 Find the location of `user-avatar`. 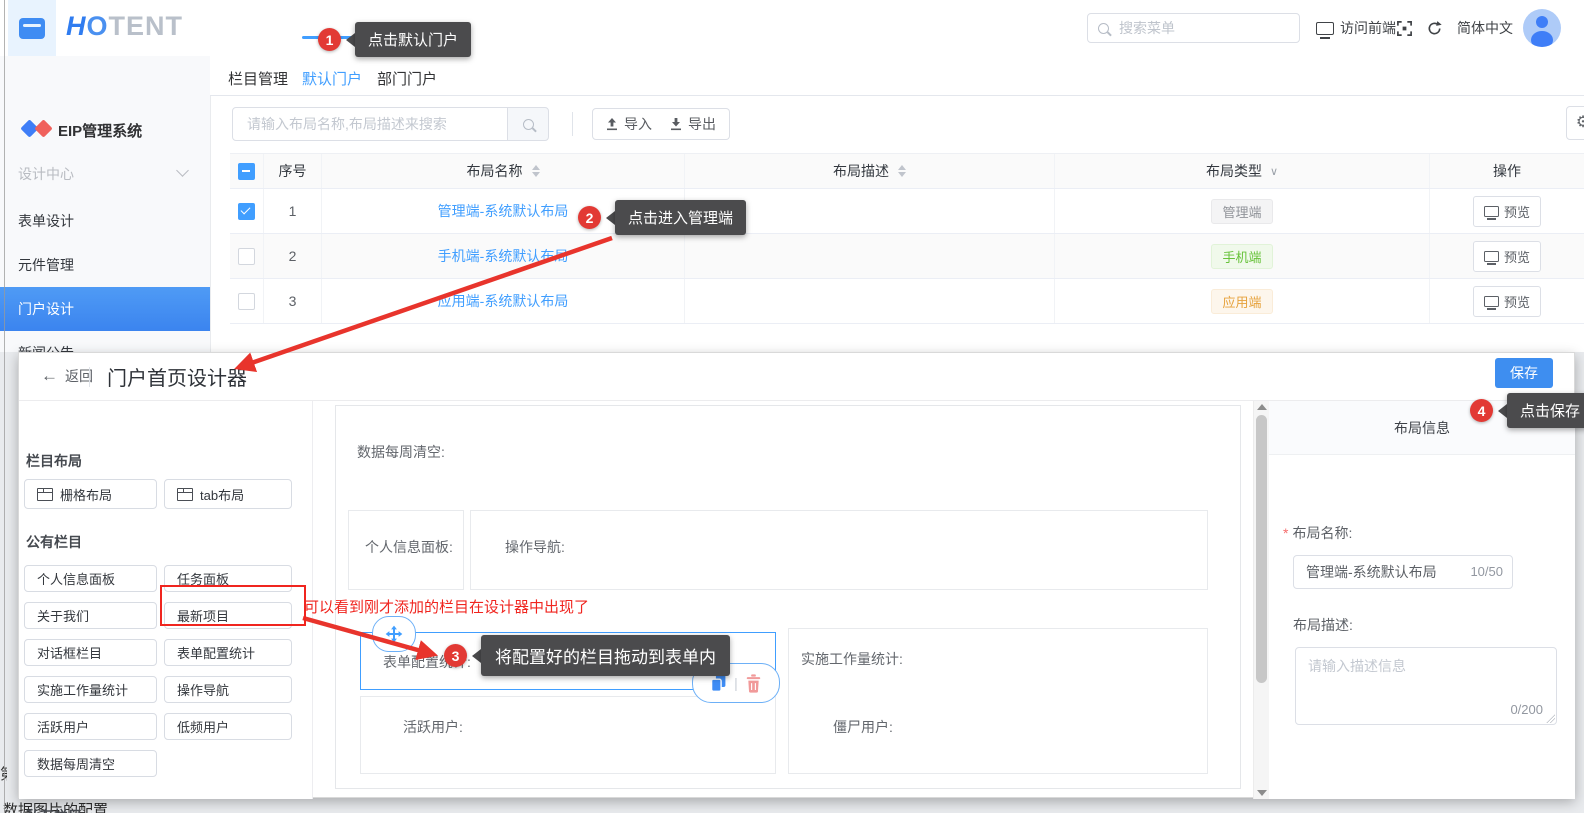

user-avatar is located at coordinates (1542, 28).